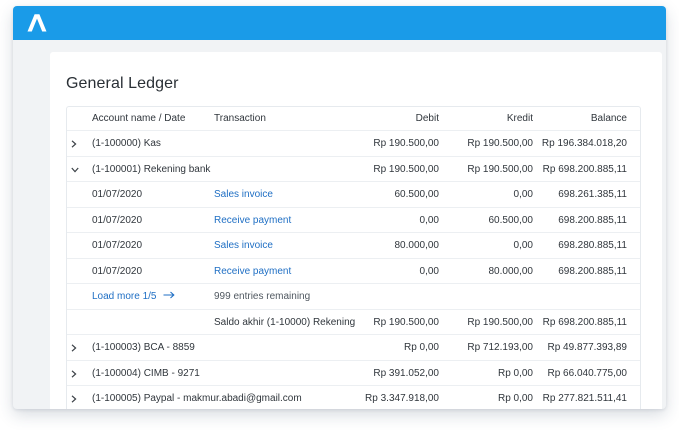 The image size is (679, 430). What do you see at coordinates (587, 373) in the screenshot?
I see `account-balance: Rp 66.040.775,00` at bounding box center [587, 373].